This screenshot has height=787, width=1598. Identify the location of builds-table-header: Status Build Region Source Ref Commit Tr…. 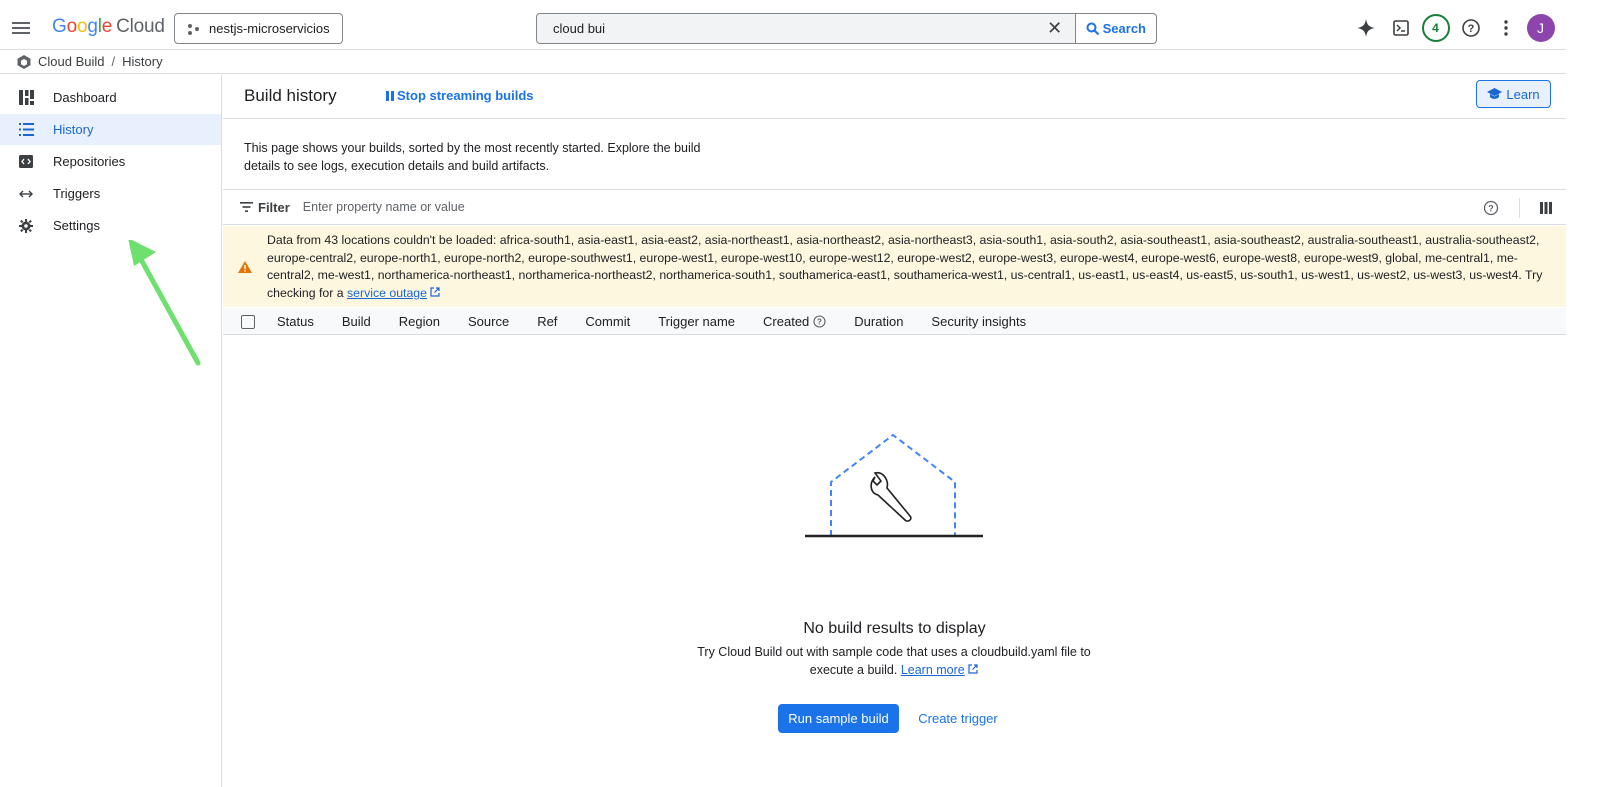
(894, 321).